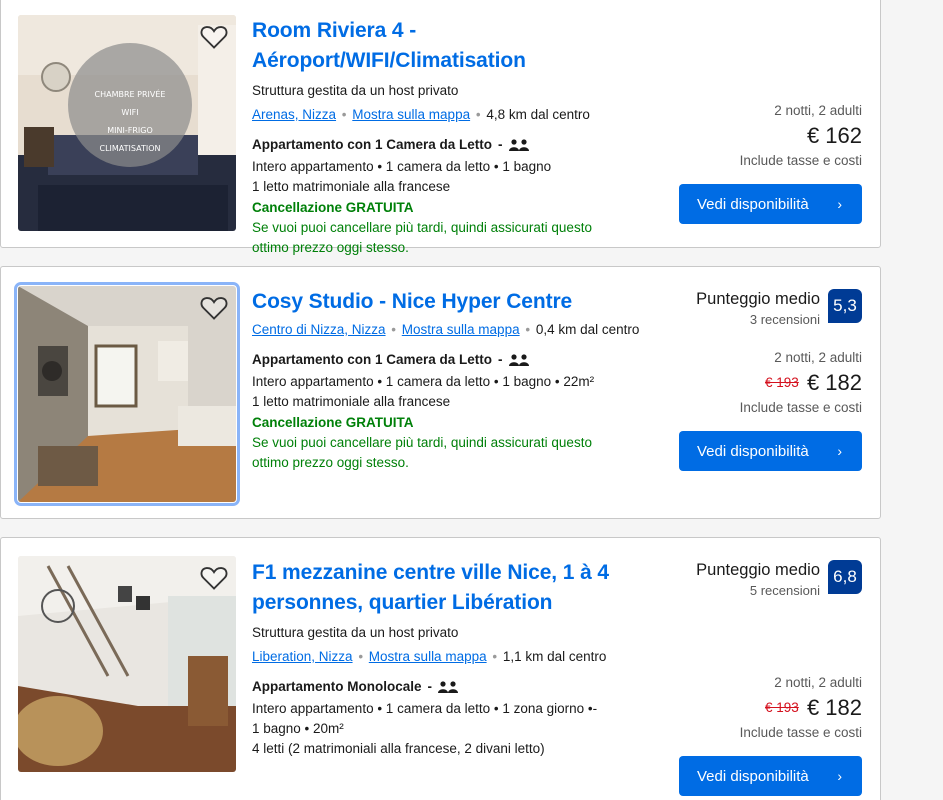  Describe the element at coordinates (294, 114) in the screenshot. I see `area-link: Arenas, Nizza` at that location.